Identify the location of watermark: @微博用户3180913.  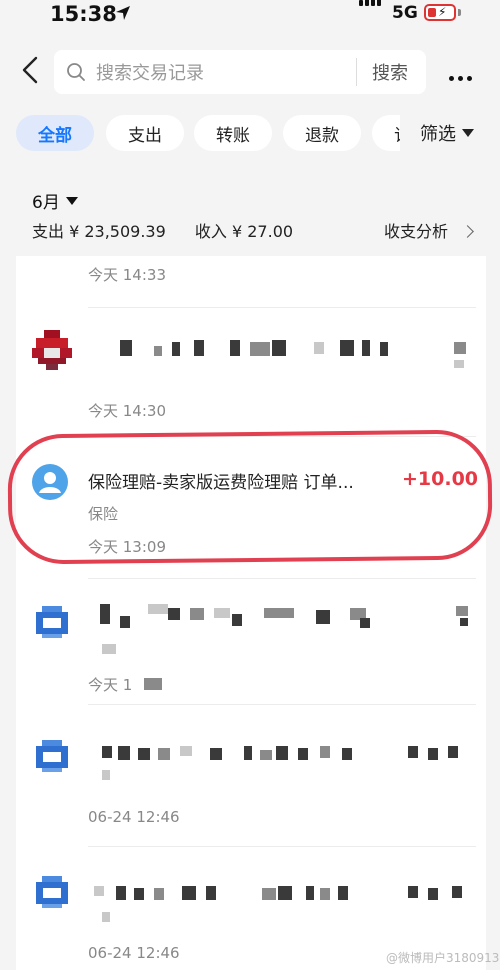
(443, 958).